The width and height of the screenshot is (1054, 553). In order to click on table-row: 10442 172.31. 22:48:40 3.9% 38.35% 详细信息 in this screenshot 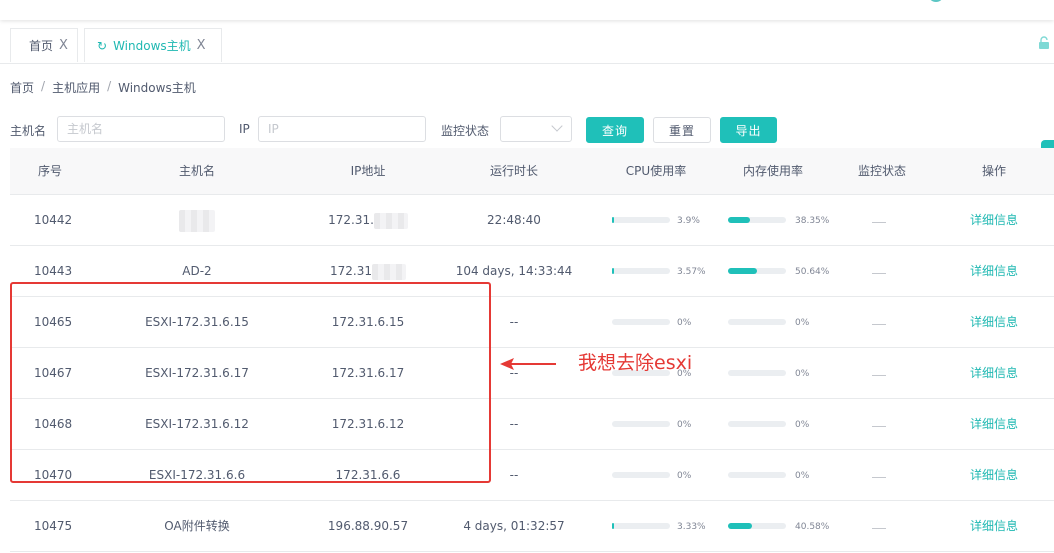, I will do `click(532, 220)`.